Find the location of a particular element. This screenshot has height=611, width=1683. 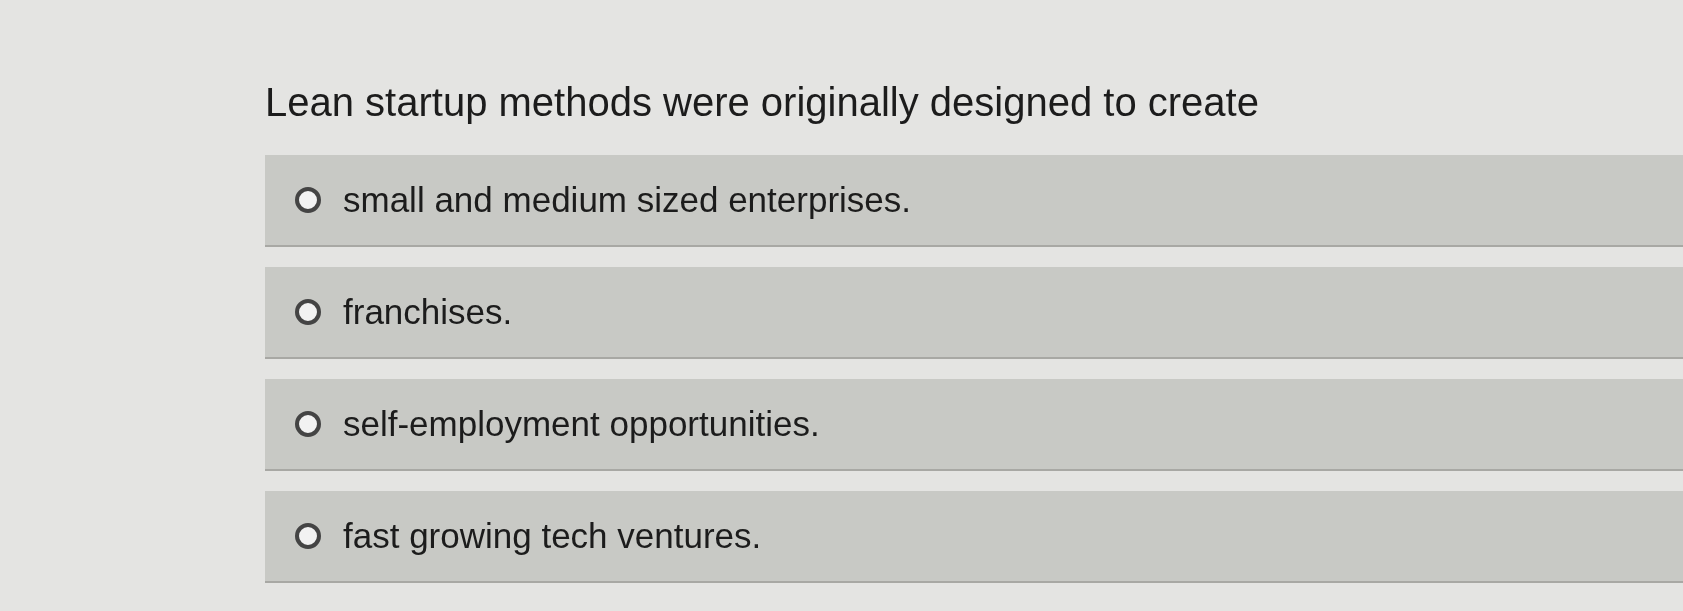

question-text: Lean startup methods were originally designed to create is located at coordinates (762, 102).